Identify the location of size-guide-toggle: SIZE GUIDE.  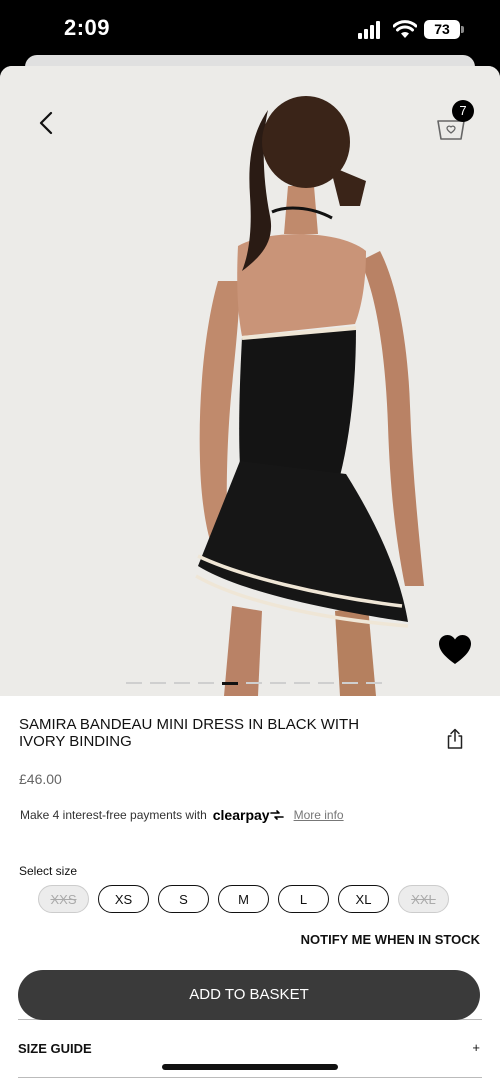
(55, 1048).